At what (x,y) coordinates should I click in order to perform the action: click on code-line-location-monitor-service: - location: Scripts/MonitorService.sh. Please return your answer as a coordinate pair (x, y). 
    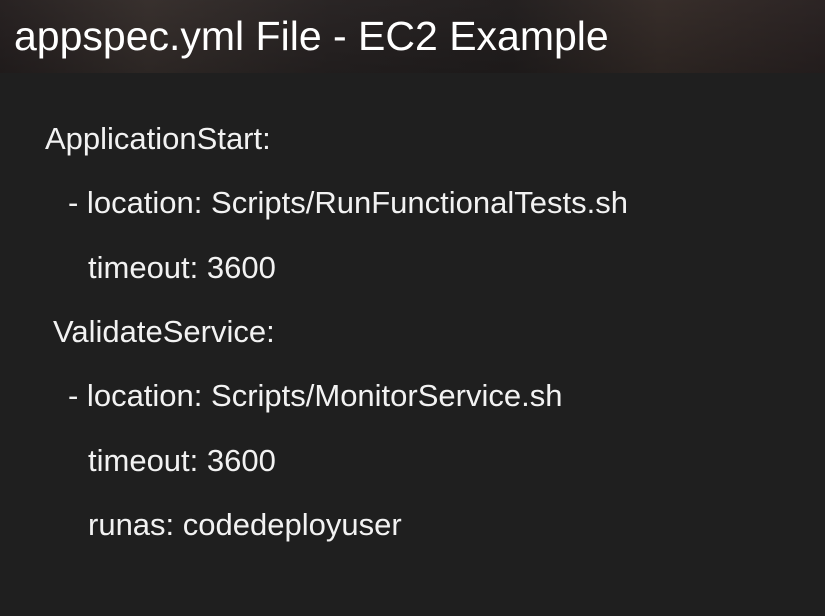
    Looking at the image, I should click on (315, 395).